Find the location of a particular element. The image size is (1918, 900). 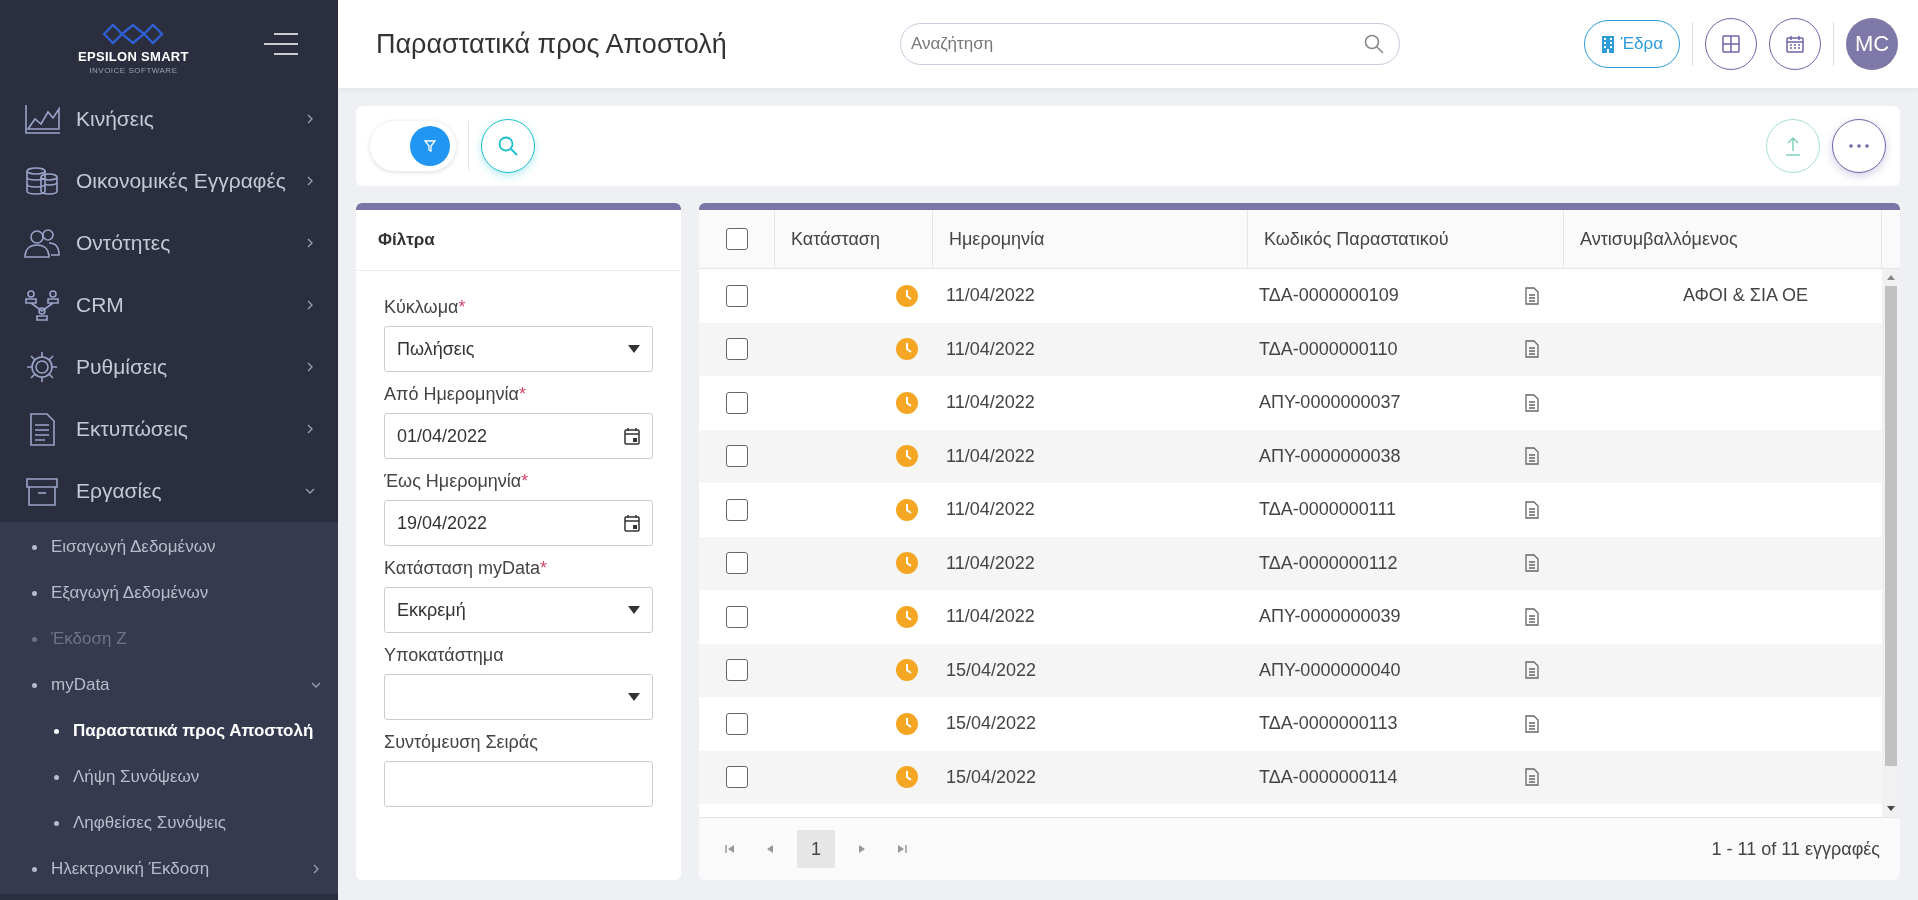

scrollbar is located at coordinates (1891, 543).